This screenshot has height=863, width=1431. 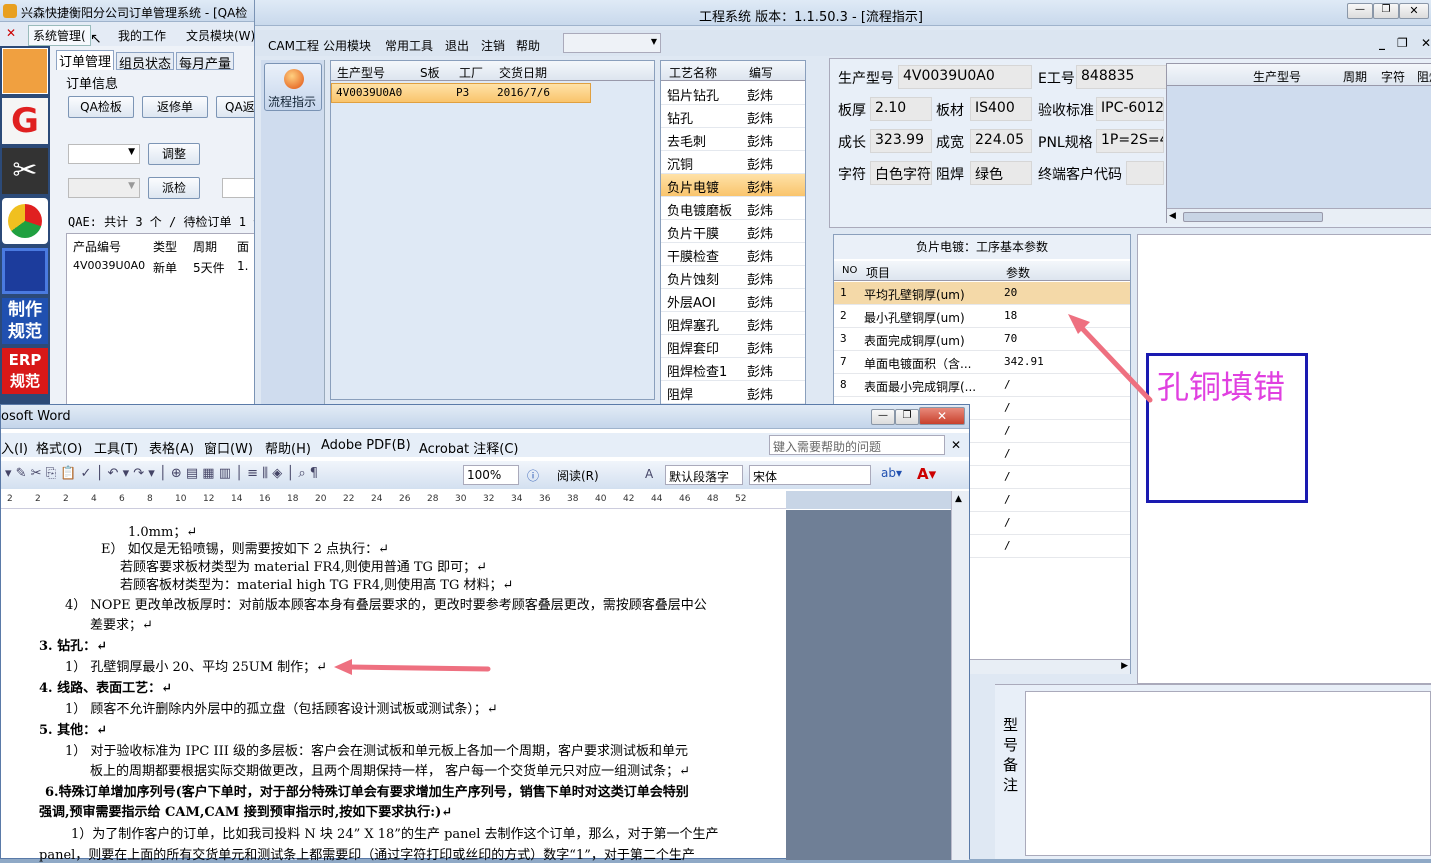 I want to click on filter-select-1: ▼, so click(x=104, y=154).